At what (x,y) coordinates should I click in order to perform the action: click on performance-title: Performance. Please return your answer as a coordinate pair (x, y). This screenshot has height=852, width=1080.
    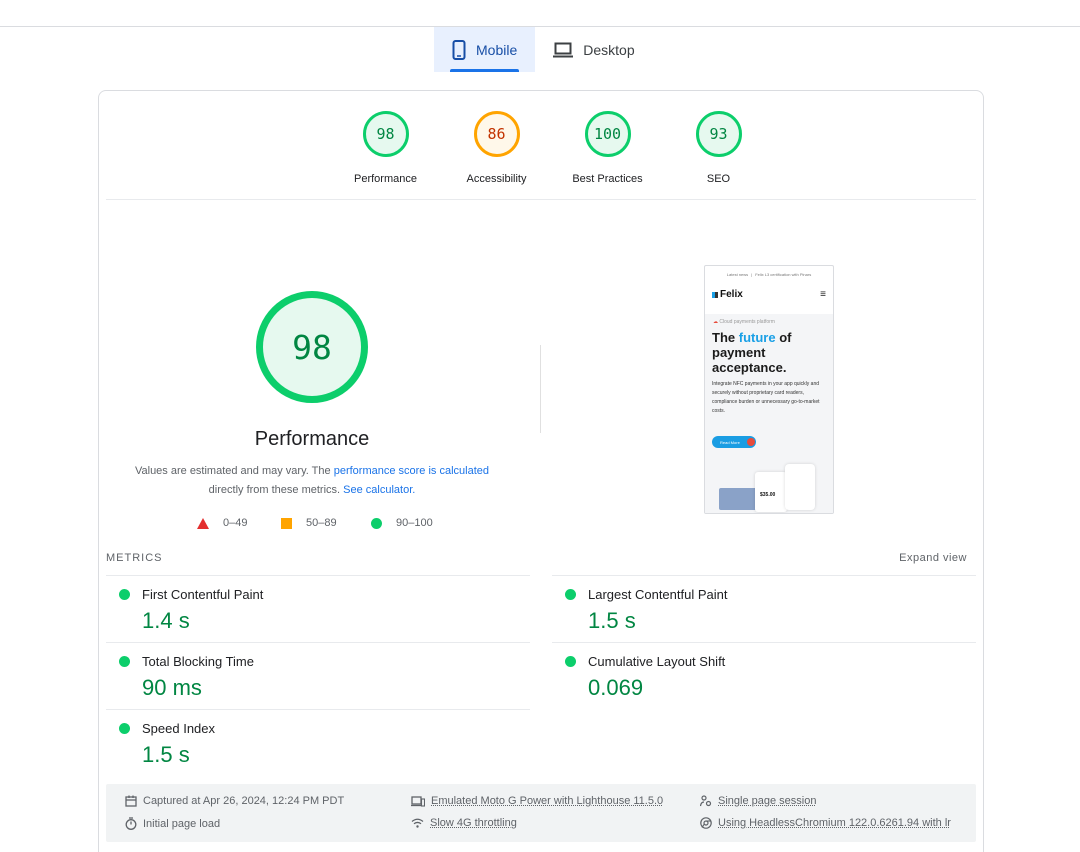
    Looking at the image, I should click on (312, 439).